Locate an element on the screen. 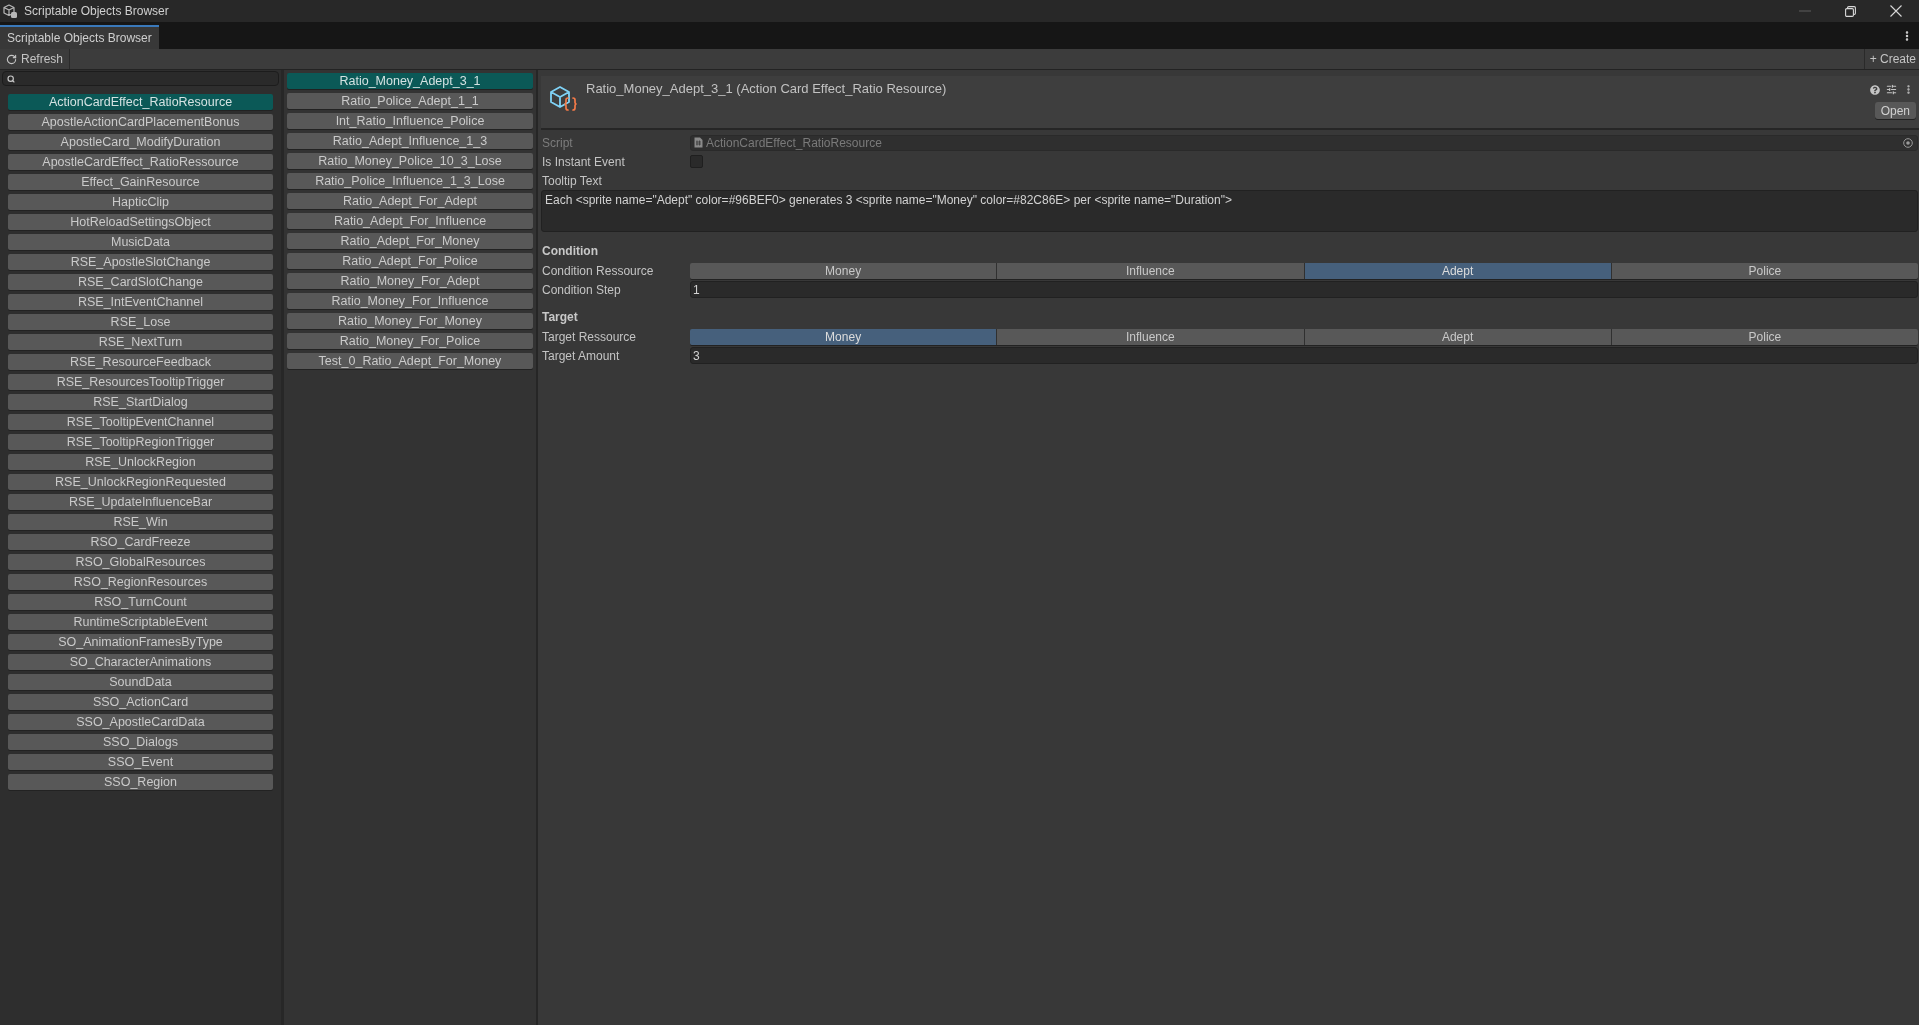  section-header: Target is located at coordinates (560, 316).